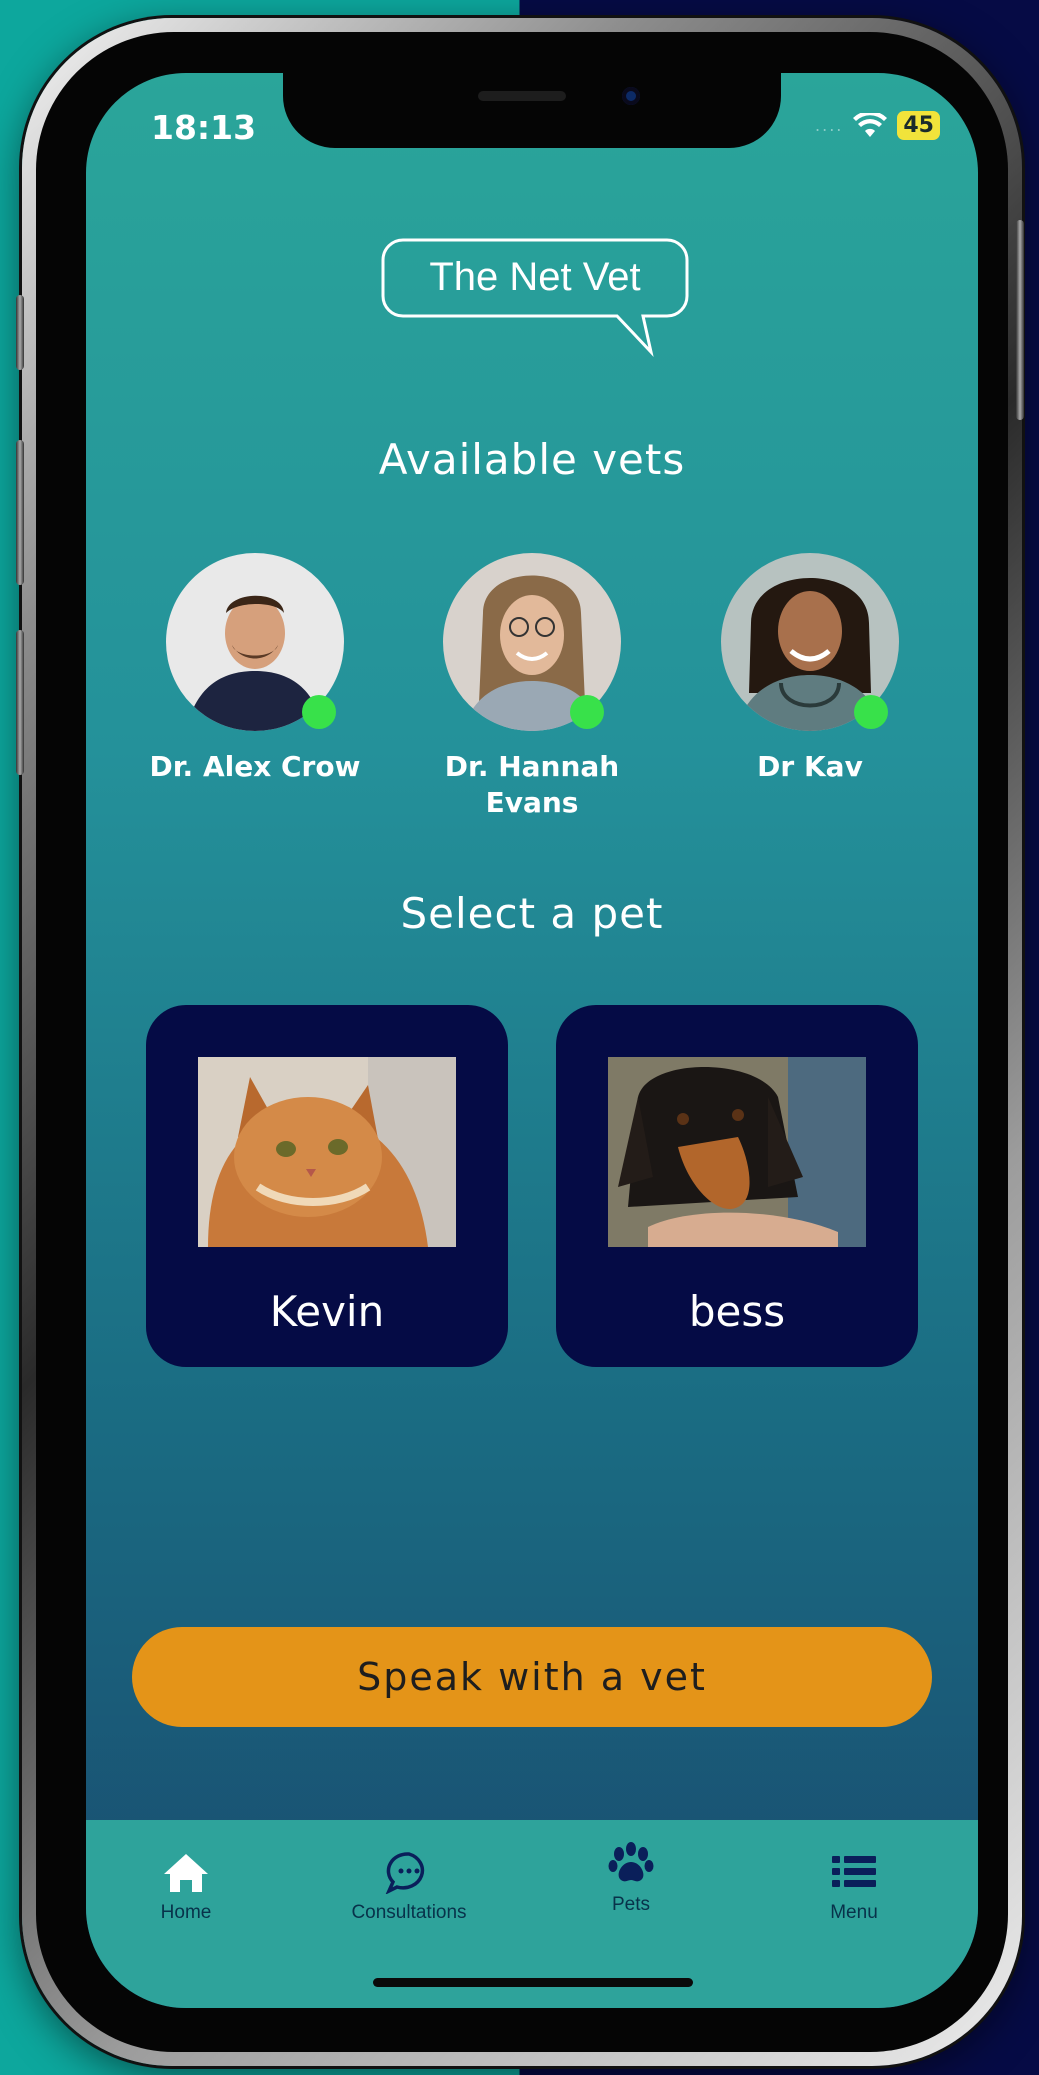  Describe the element at coordinates (535, 277) in the screenshot. I see `logo-text: The Net Vet` at that location.